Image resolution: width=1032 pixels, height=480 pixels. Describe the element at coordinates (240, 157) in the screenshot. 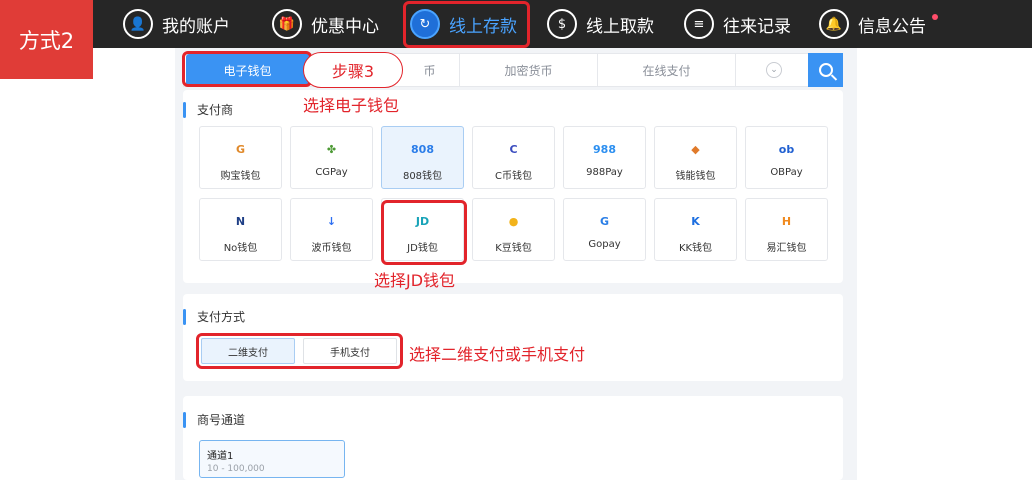

I see `provider-card: G 购宝钱包` at that location.